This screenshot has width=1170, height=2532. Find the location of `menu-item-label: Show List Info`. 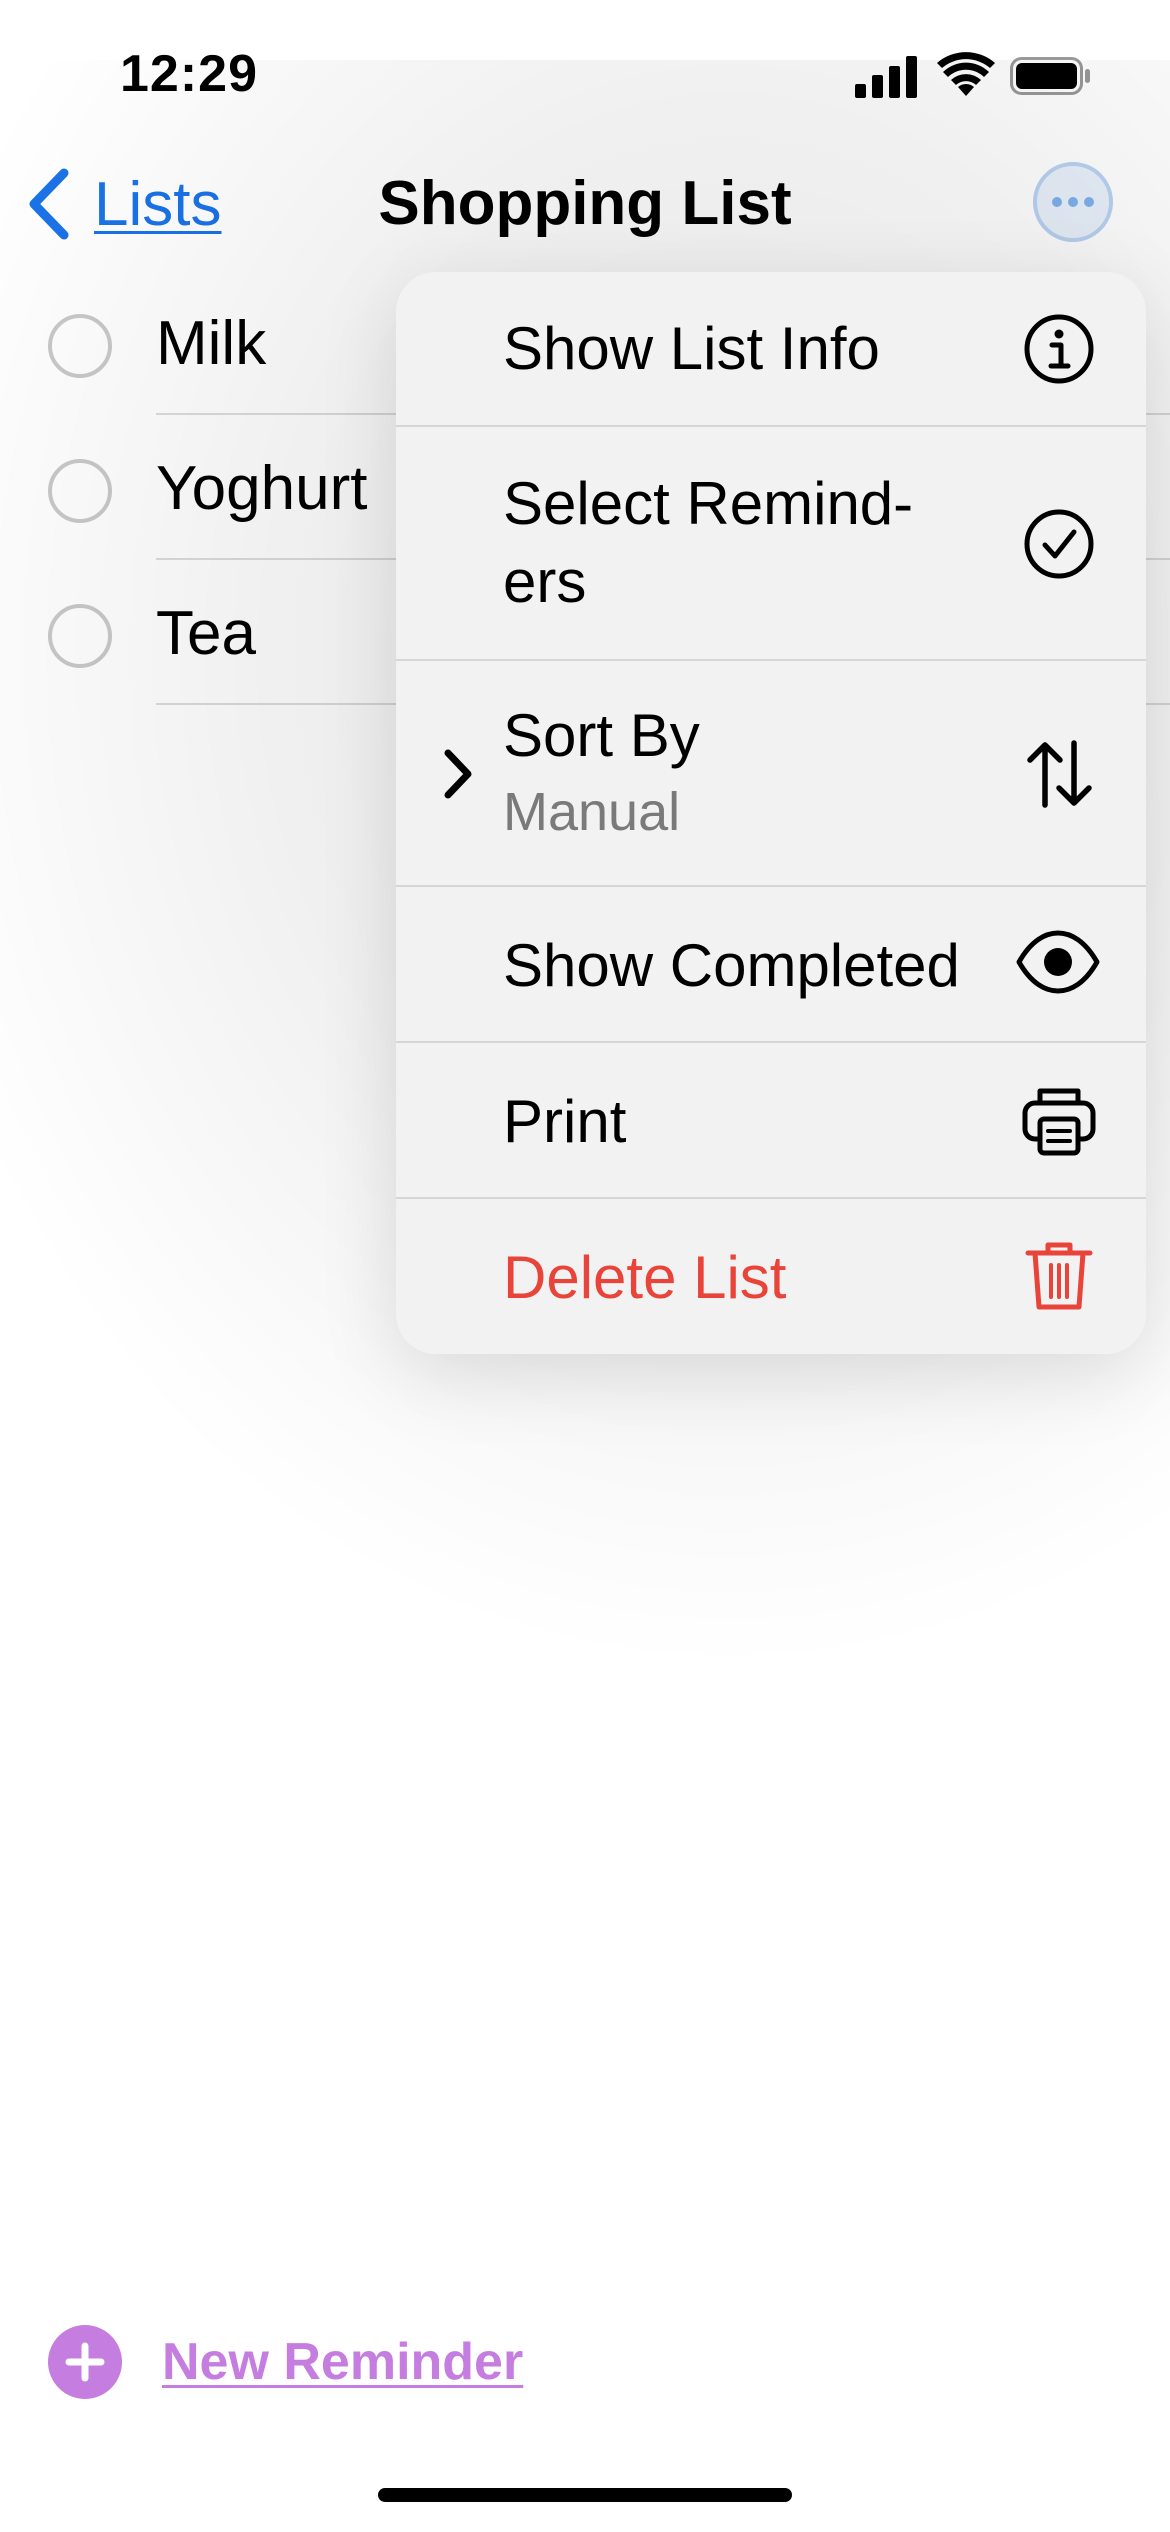

menu-item-label: Show List Info is located at coordinates (691, 348).